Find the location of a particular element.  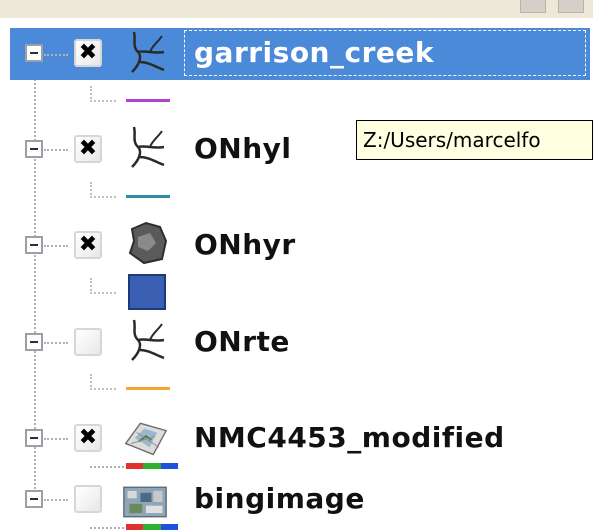

aerial-image-icon is located at coordinates (145, 502).